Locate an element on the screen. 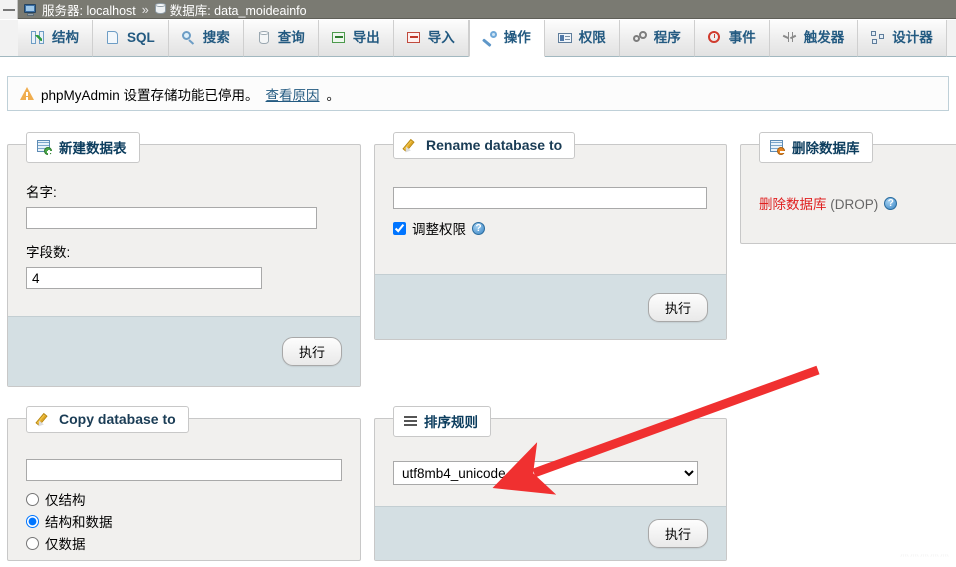 The image size is (956, 567). copy-option-structure-only-label: 仅结构 is located at coordinates (65, 499).